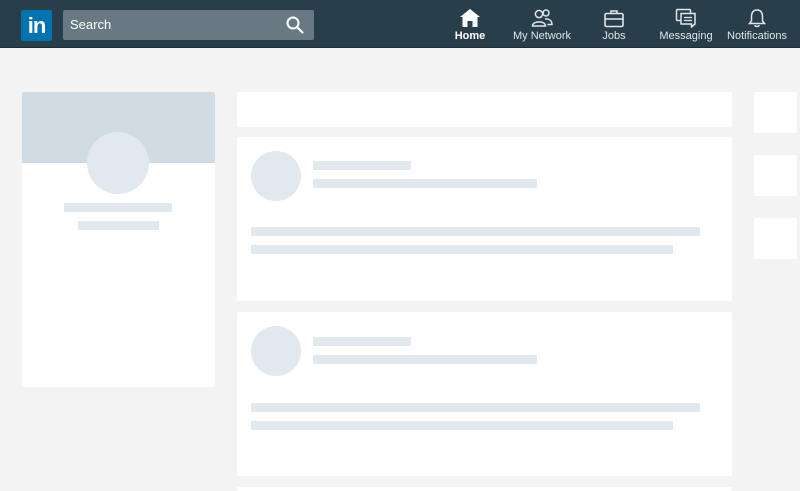  I want to click on nav-my-network: My Network, so click(542, 27).